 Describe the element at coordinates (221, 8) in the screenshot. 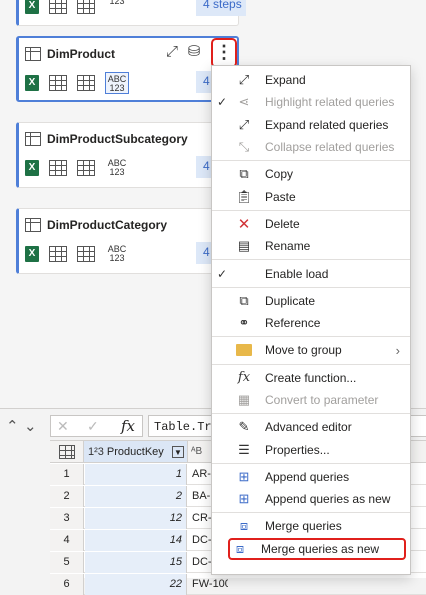

I see `steps-badge: 4 steps` at that location.